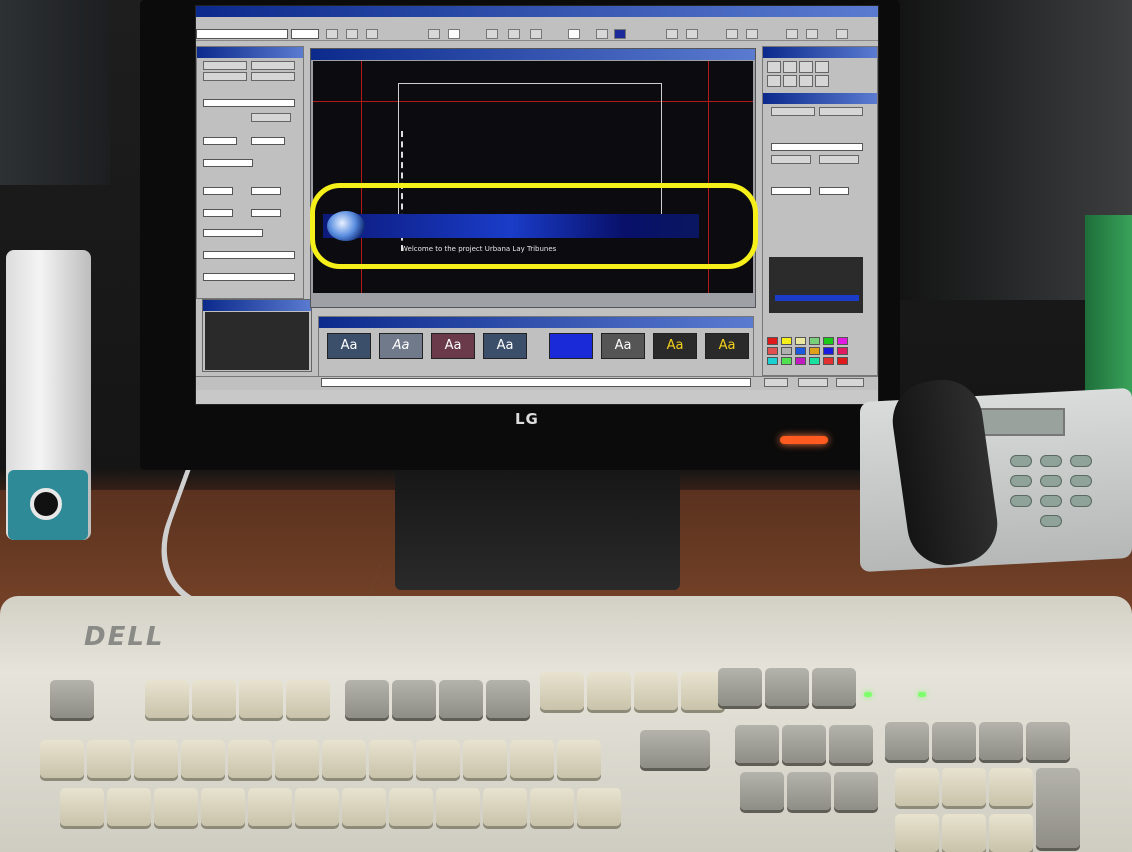 Image resolution: width=1132 pixels, height=852 pixels. What do you see at coordinates (305, 34) in the screenshot?
I see `size-select` at bounding box center [305, 34].